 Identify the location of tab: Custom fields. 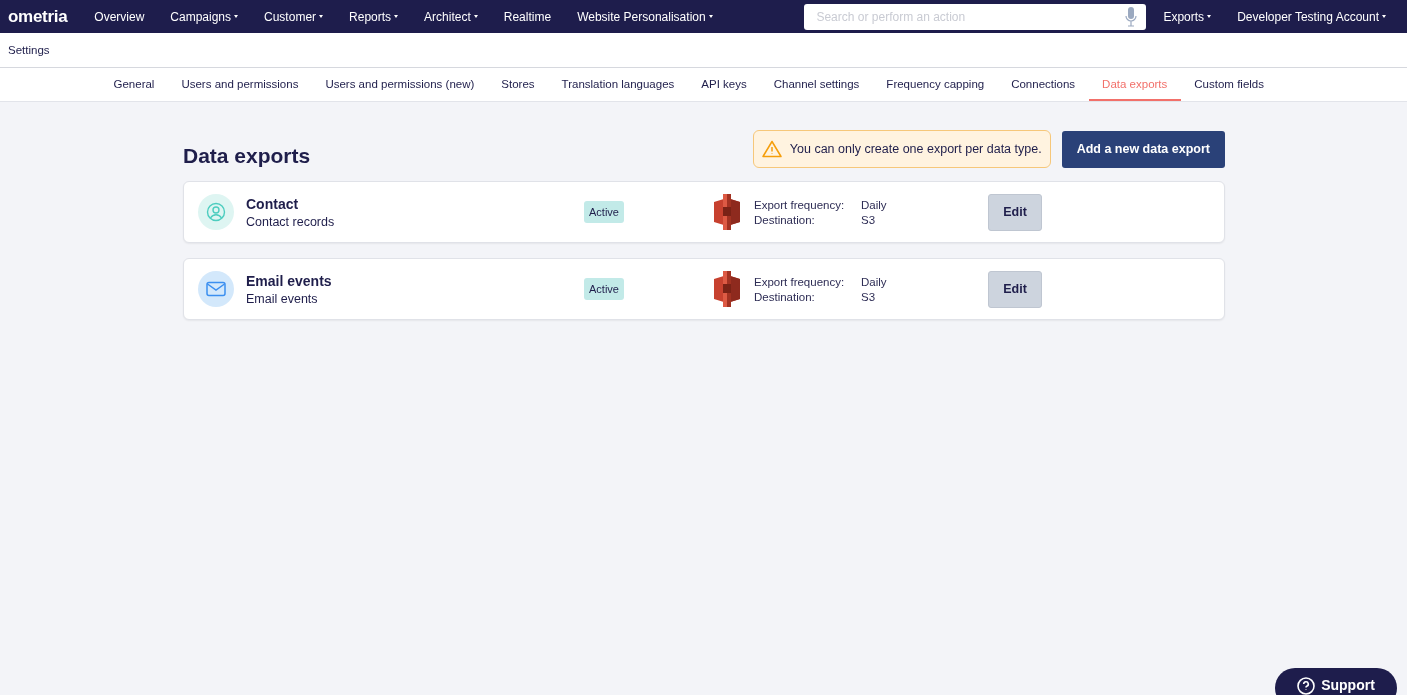
(1229, 84).